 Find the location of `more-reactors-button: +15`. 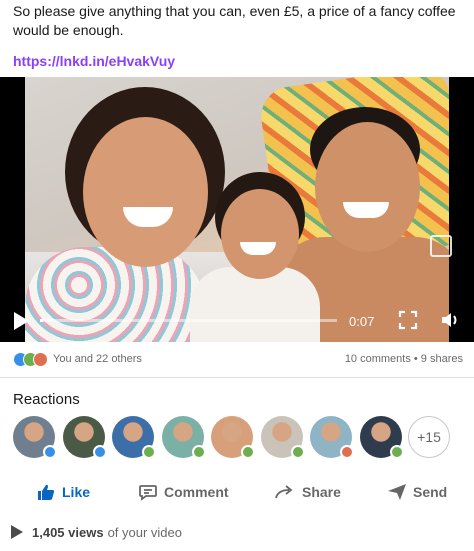

more-reactors-button: +15 is located at coordinates (429, 437).